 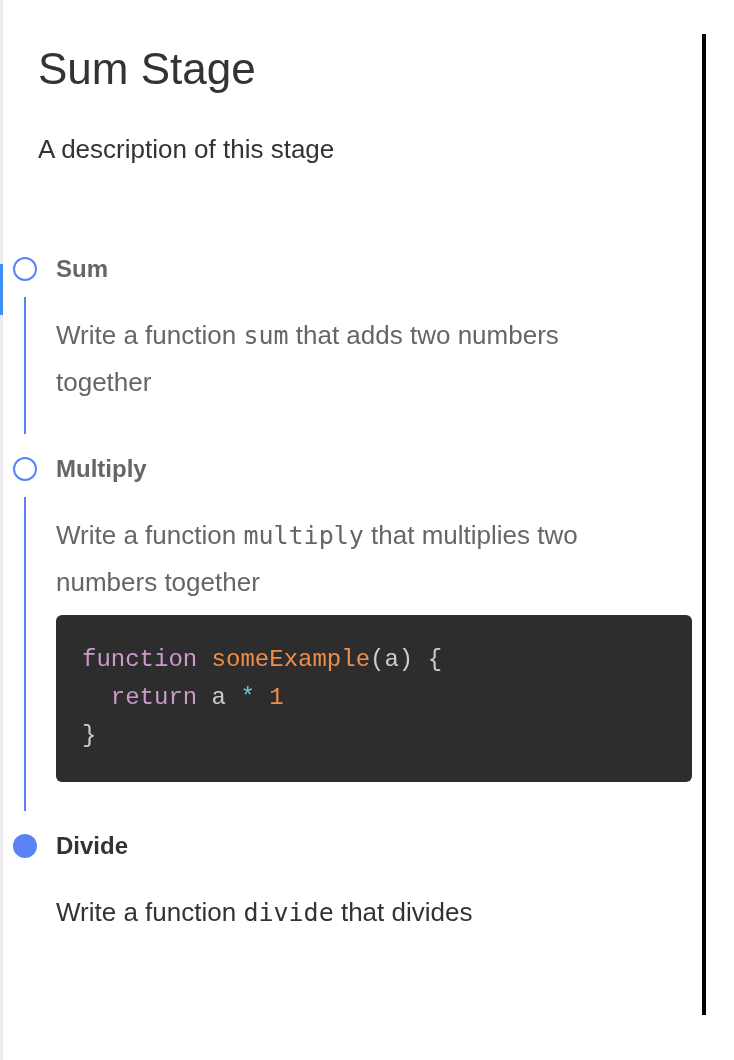 What do you see at coordinates (308, 359) in the screenshot?
I see `step-description: Write a function sum that adds two numbers together` at bounding box center [308, 359].